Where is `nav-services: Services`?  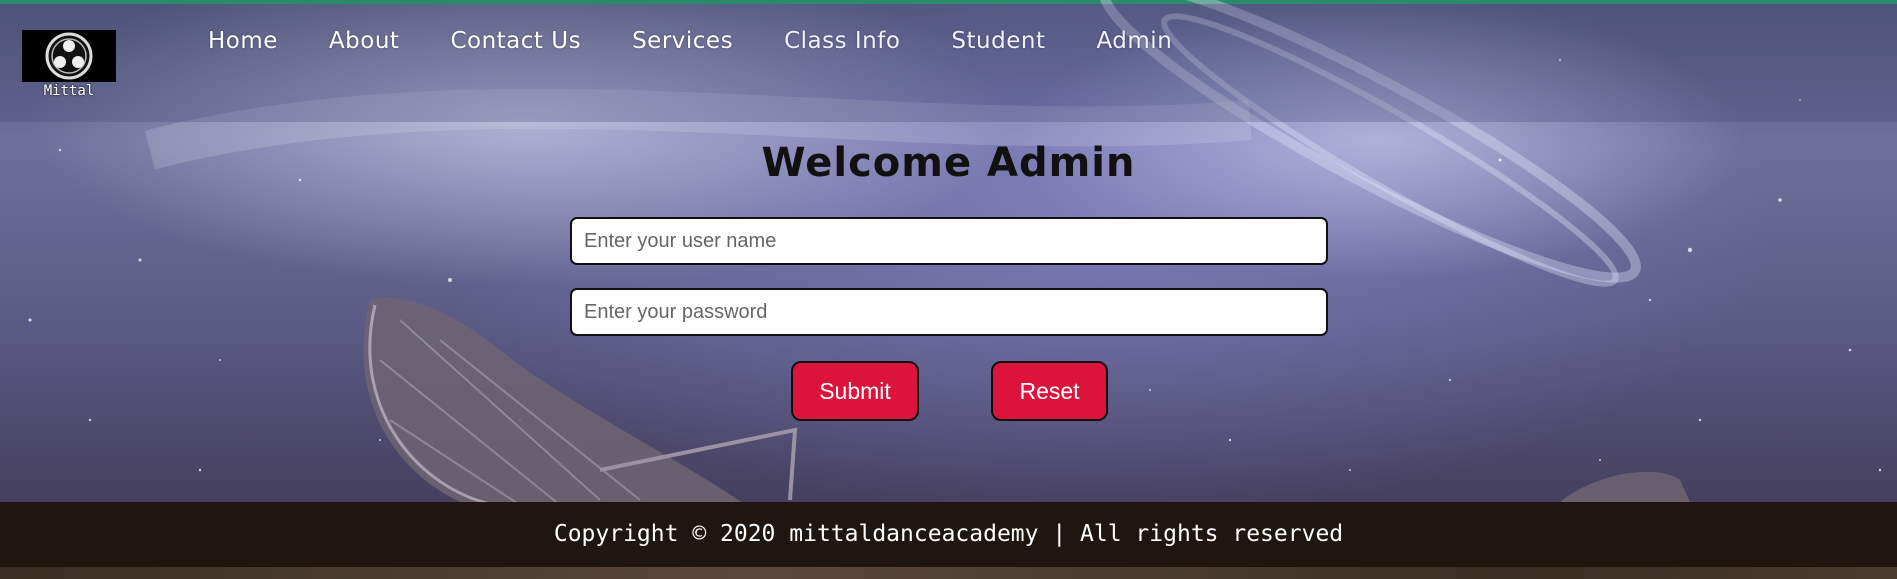
nav-services: Services is located at coordinates (682, 41).